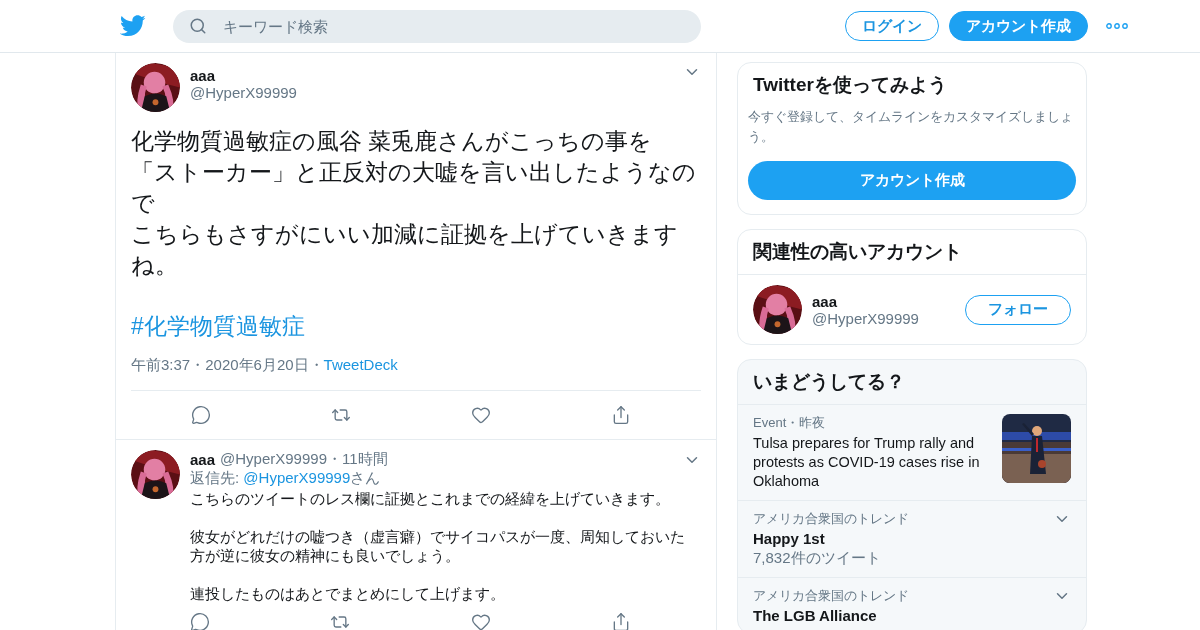 The height and width of the screenshot is (630, 1200). Describe the element at coordinates (438, 547) in the screenshot. I see `tweet-text: 彼女がどれだけの嘘つき（虚言癖）でサイコパスが一度、周知しておいた方が逆に彼女の精神にも良いでしょう。` at that location.